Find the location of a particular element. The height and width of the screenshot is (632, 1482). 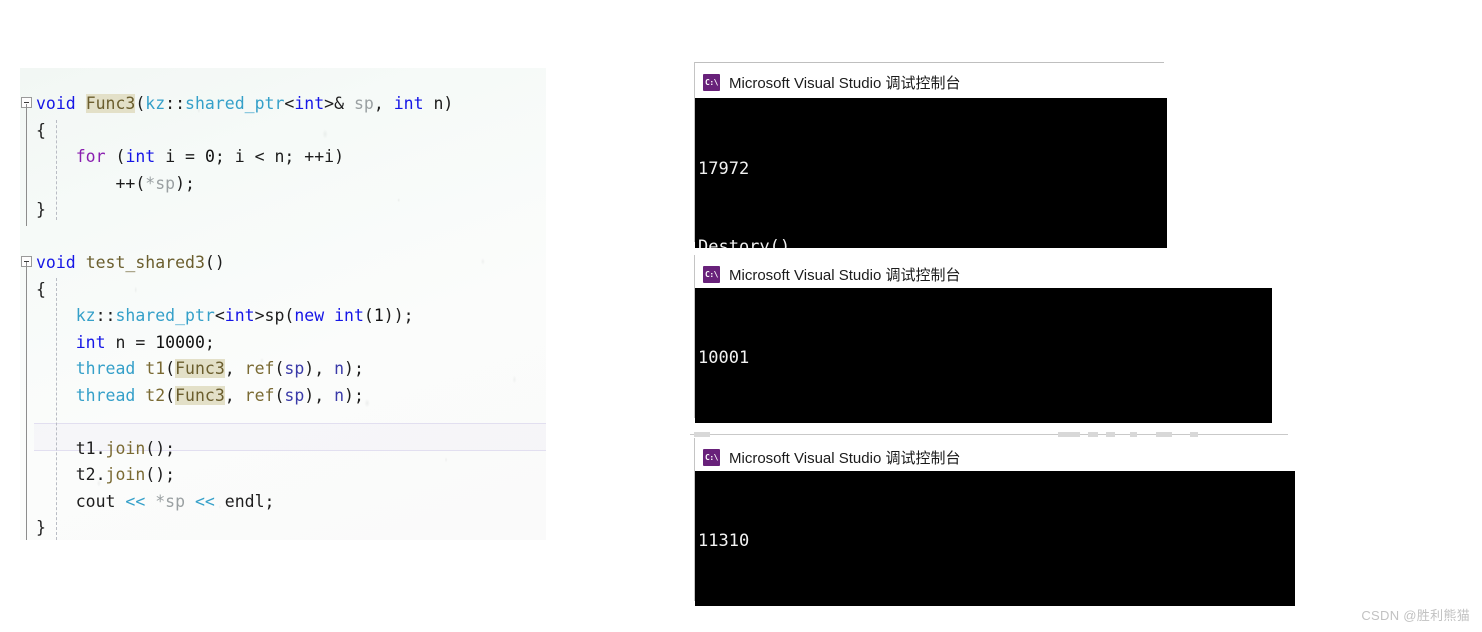

code-line: cout << *sp << endl; is located at coordinates (155, 501).